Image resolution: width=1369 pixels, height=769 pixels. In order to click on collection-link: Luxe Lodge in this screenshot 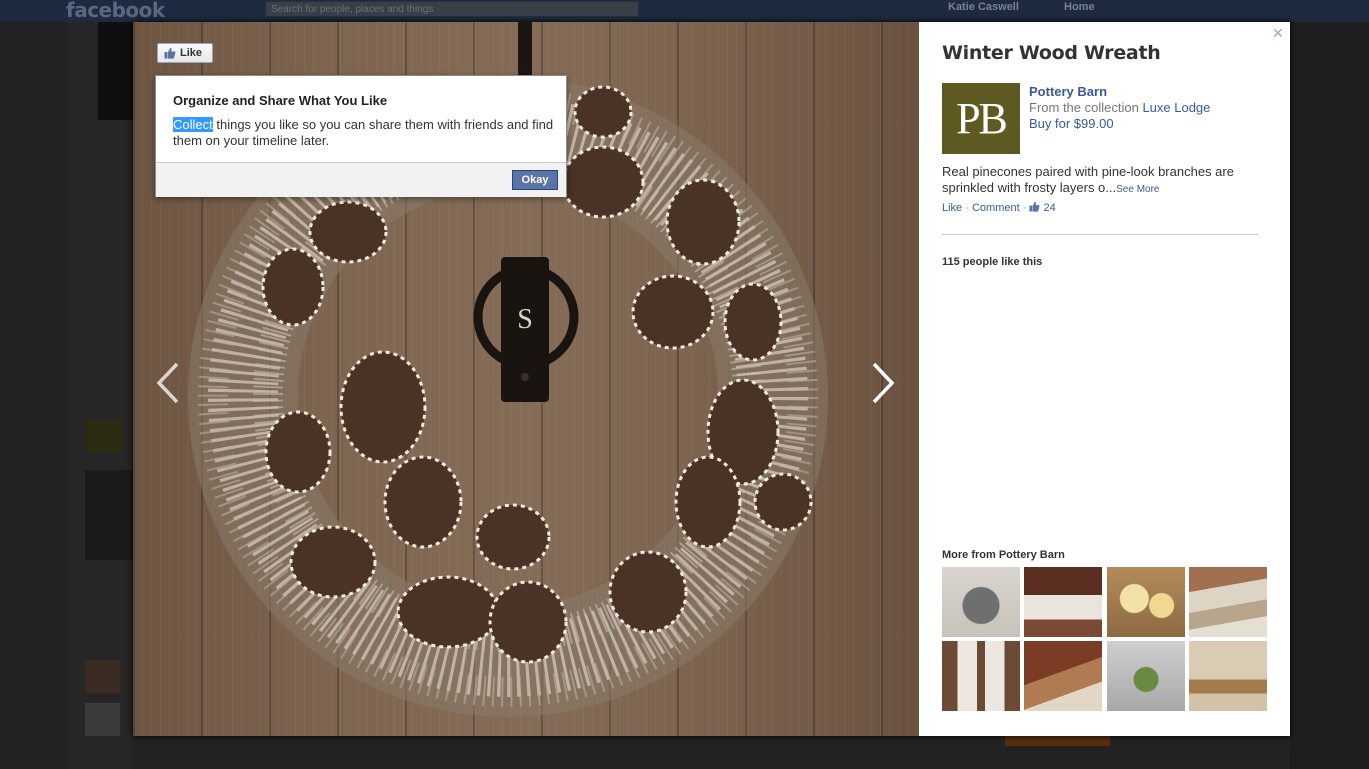, I will do `click(1176, 107)`.